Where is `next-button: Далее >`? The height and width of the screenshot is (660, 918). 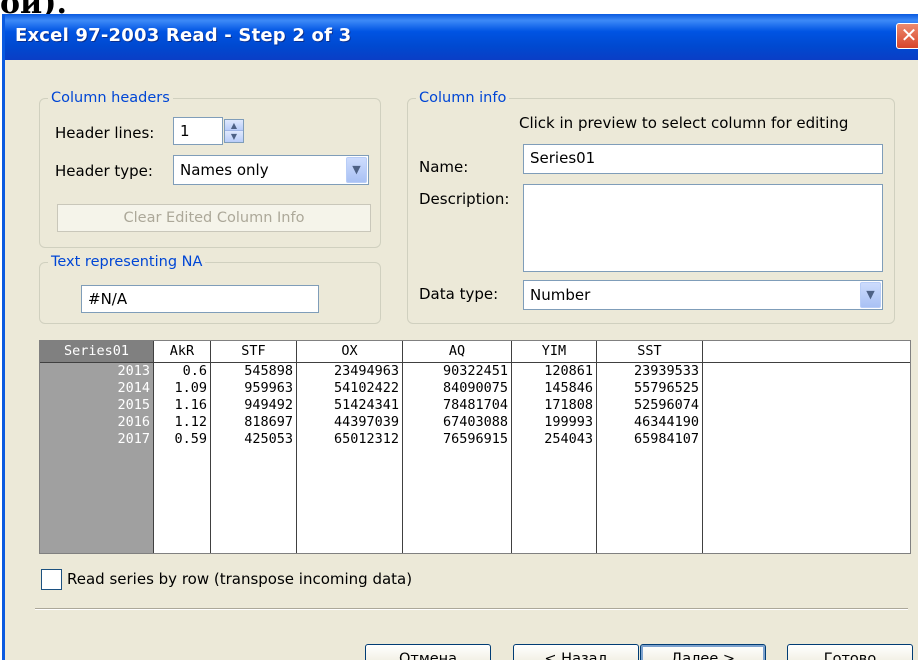 next-button: Далее > is located at coordinates (703, 652).